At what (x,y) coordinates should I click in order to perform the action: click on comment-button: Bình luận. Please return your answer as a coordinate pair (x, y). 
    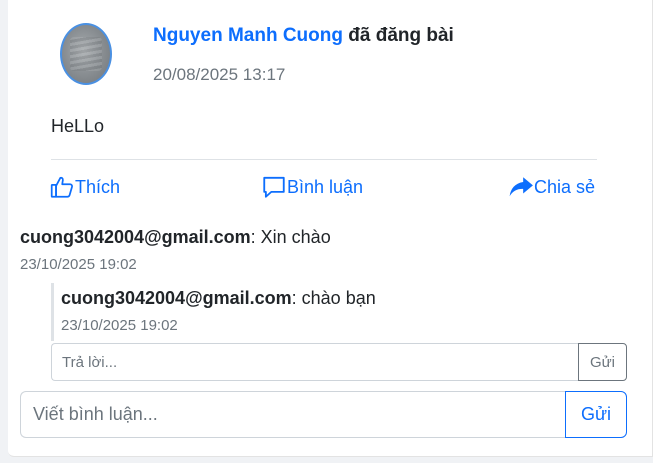
    Looking at the image, I should click on (312, 187).